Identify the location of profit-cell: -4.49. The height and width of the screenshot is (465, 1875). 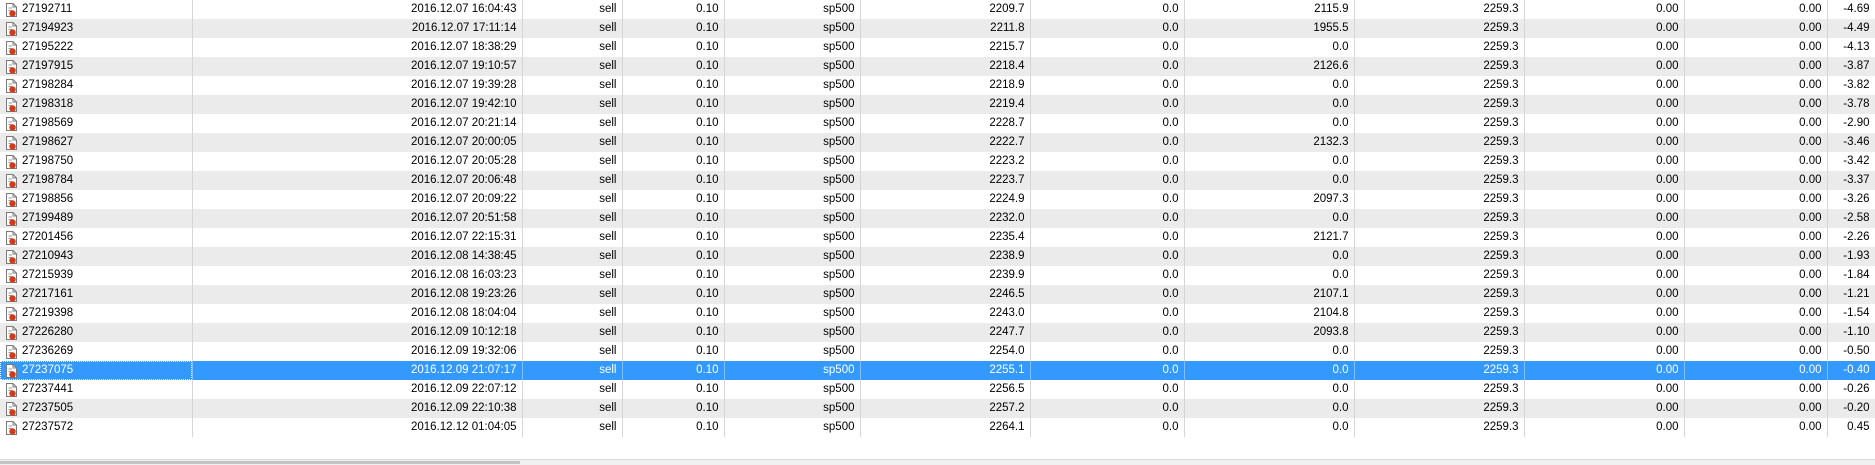
(1851, 28).